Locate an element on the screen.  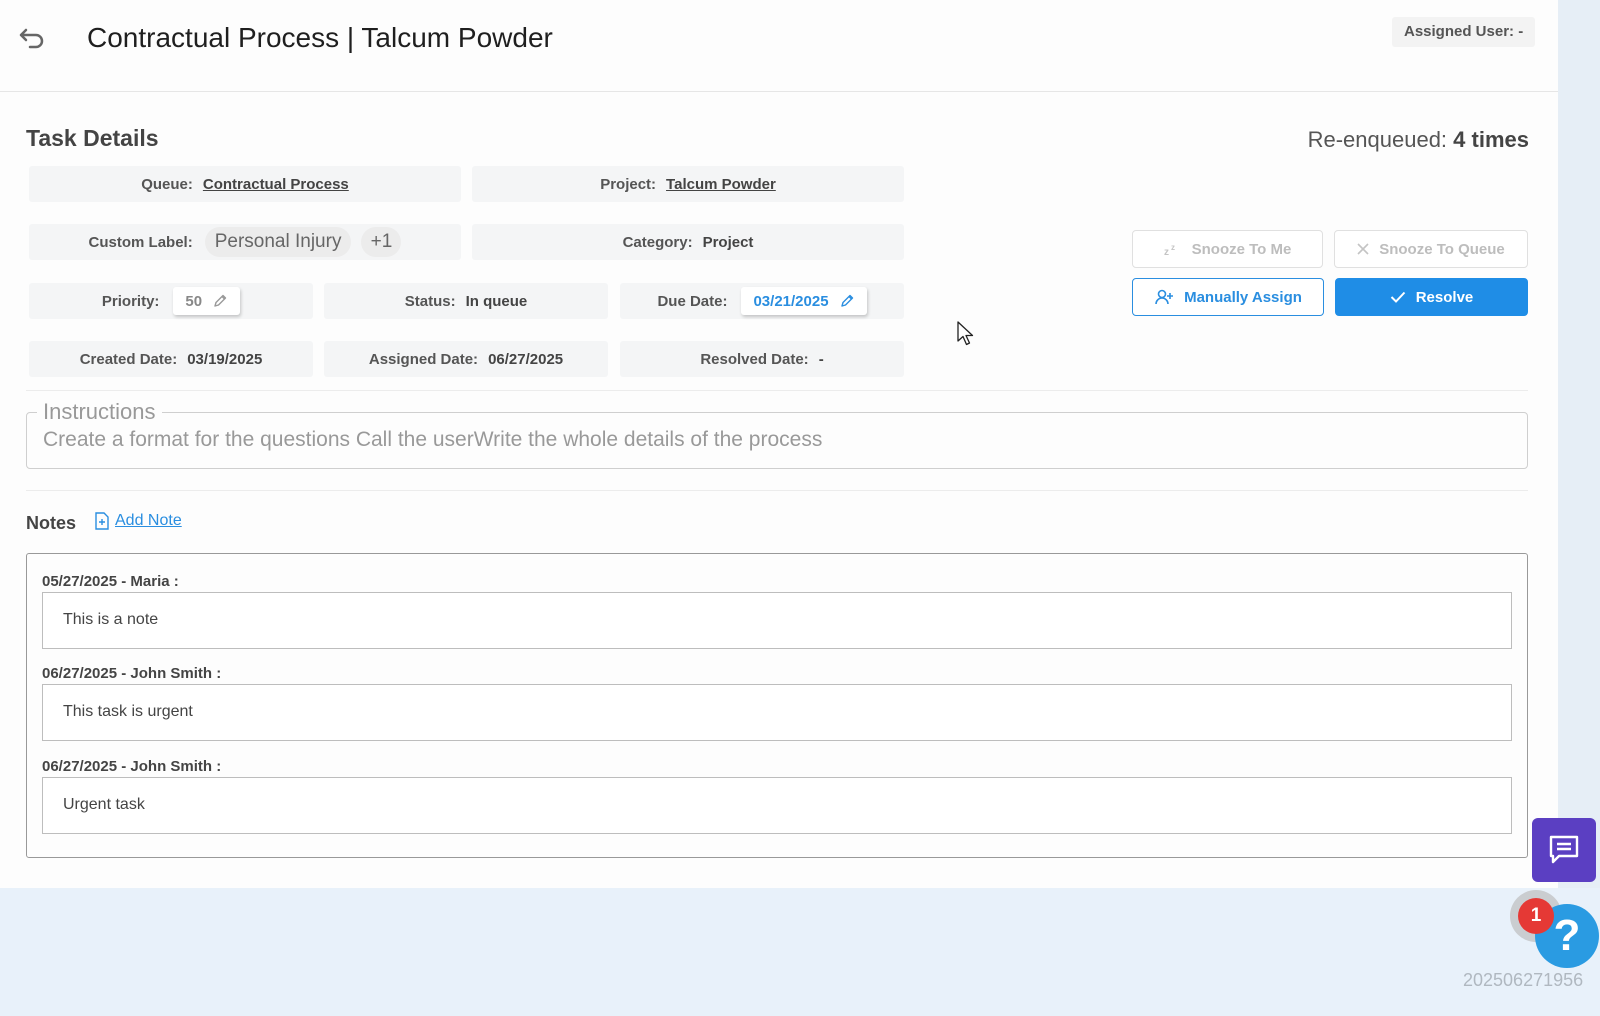
assigned-user-value: - is located at coordinates (1521, 31).